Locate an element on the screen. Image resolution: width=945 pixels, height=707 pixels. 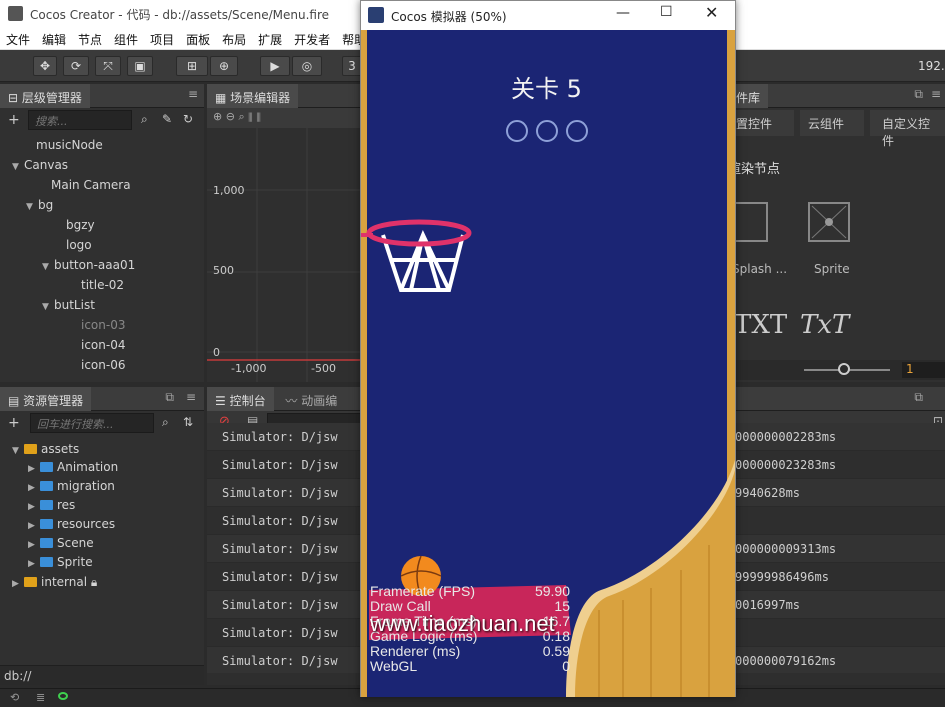
label-txt-icon: TXT is located at coordinates (760, 325).